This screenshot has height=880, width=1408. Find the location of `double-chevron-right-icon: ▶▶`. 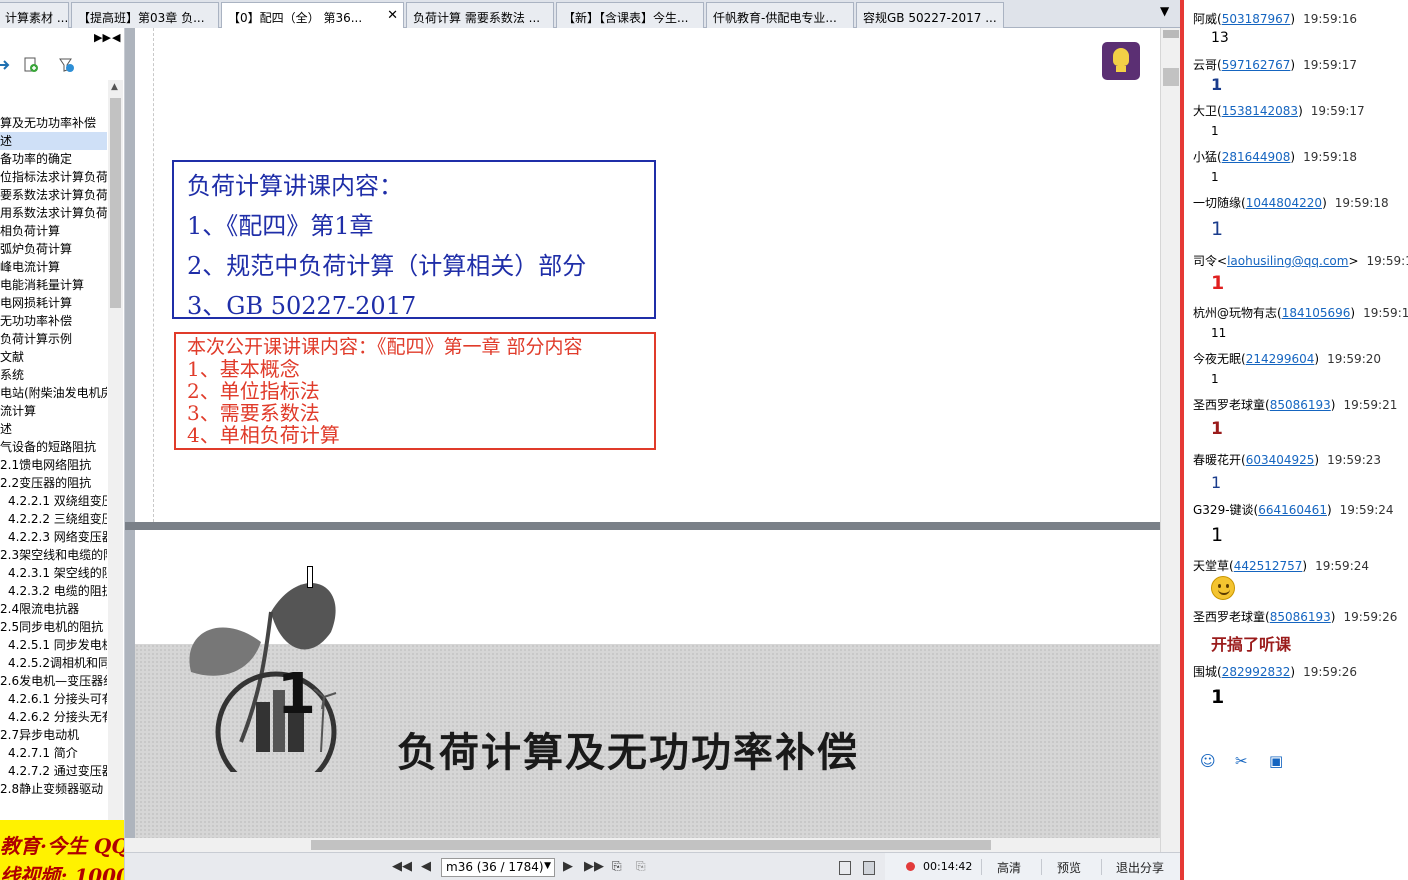

double-chevron-right-icon: ▶▶ is located at coordinates (102, 37).